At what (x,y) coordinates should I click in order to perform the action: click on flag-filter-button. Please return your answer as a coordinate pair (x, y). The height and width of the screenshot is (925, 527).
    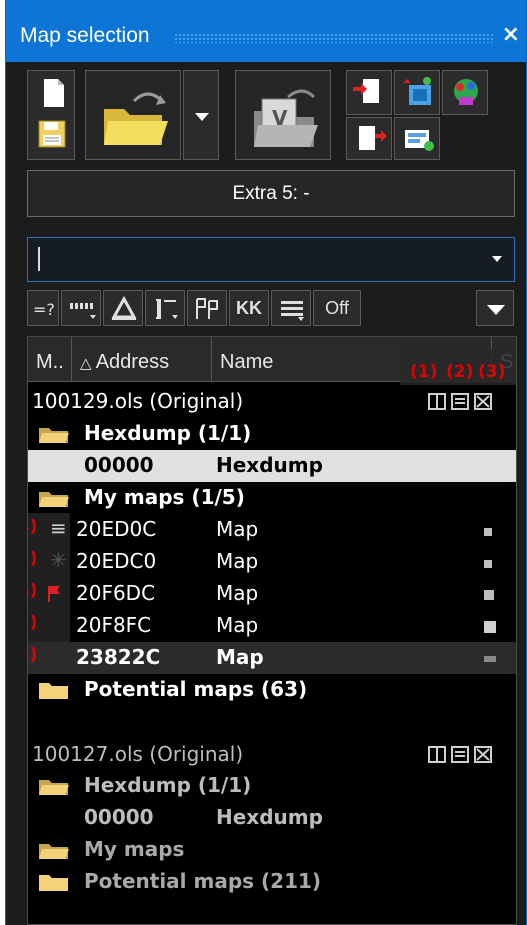
    Looking at the image, I should click on (207, 308).